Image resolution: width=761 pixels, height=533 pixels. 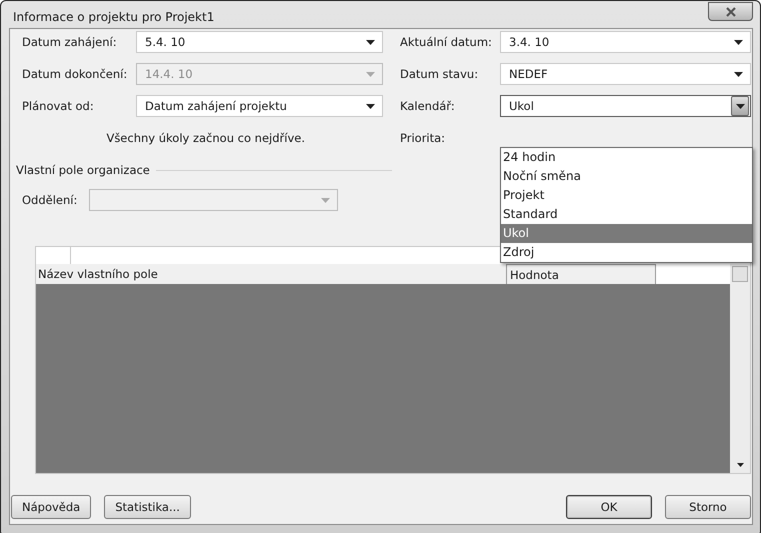 I want to click on calendar-option: Noční směna, so click(x=626, y=176).